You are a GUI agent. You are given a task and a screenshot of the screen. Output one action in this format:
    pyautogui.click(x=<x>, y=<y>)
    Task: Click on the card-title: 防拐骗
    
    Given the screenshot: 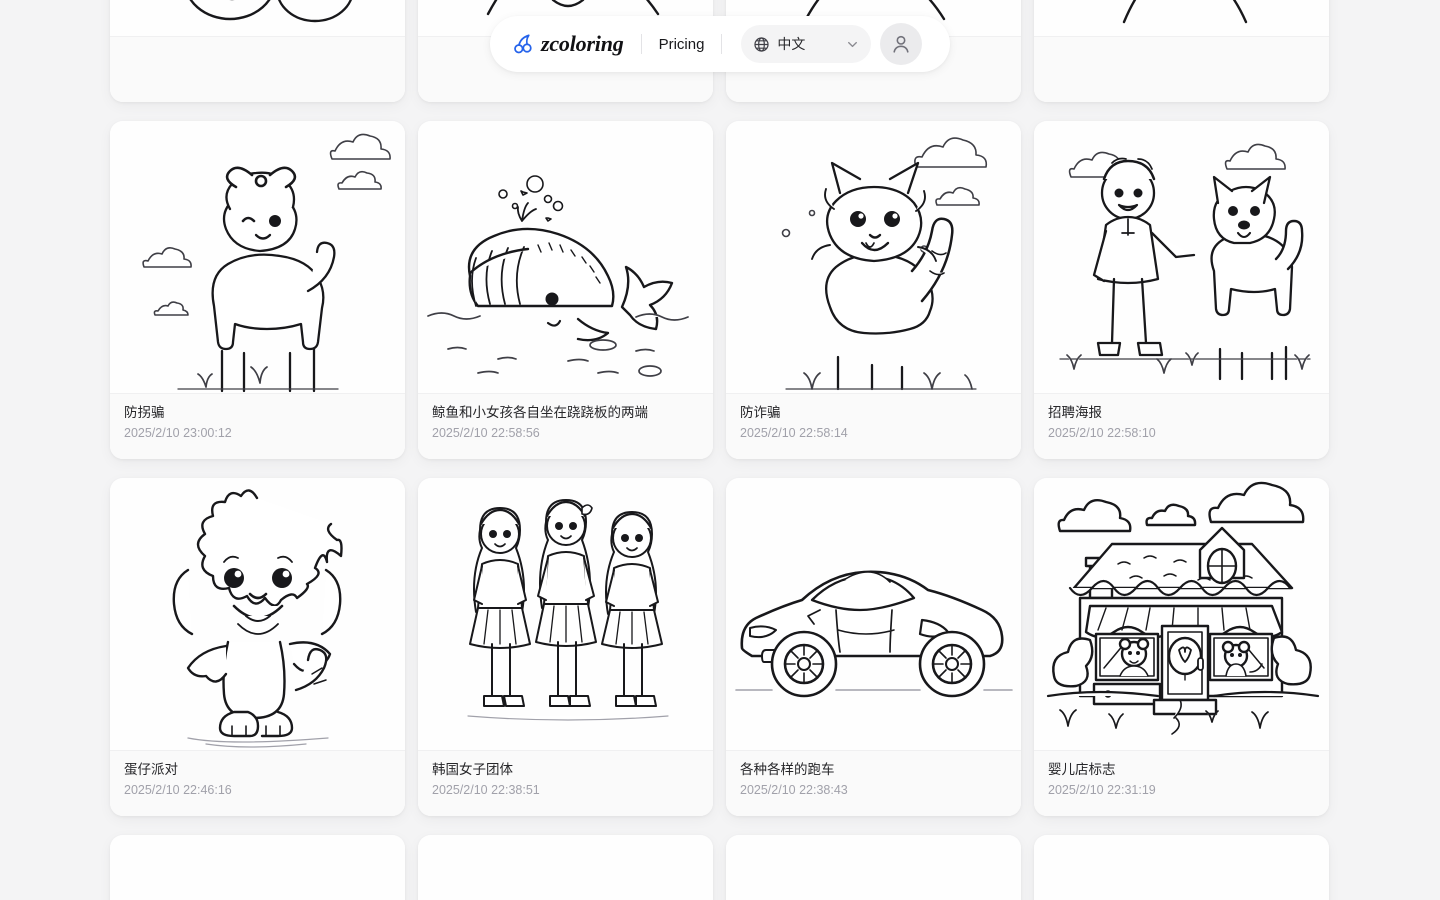 What is the action you would take?
    pyautogui.click(x=144, y=412)
    